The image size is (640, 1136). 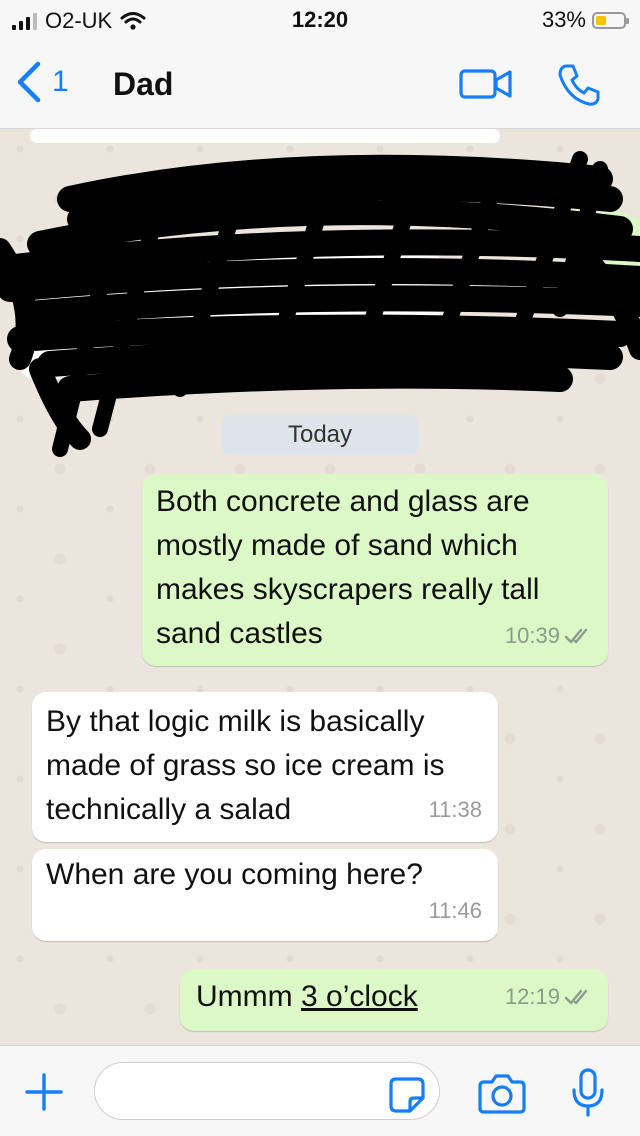 I want to click on plus-icon, so click(x=44, y=1092).